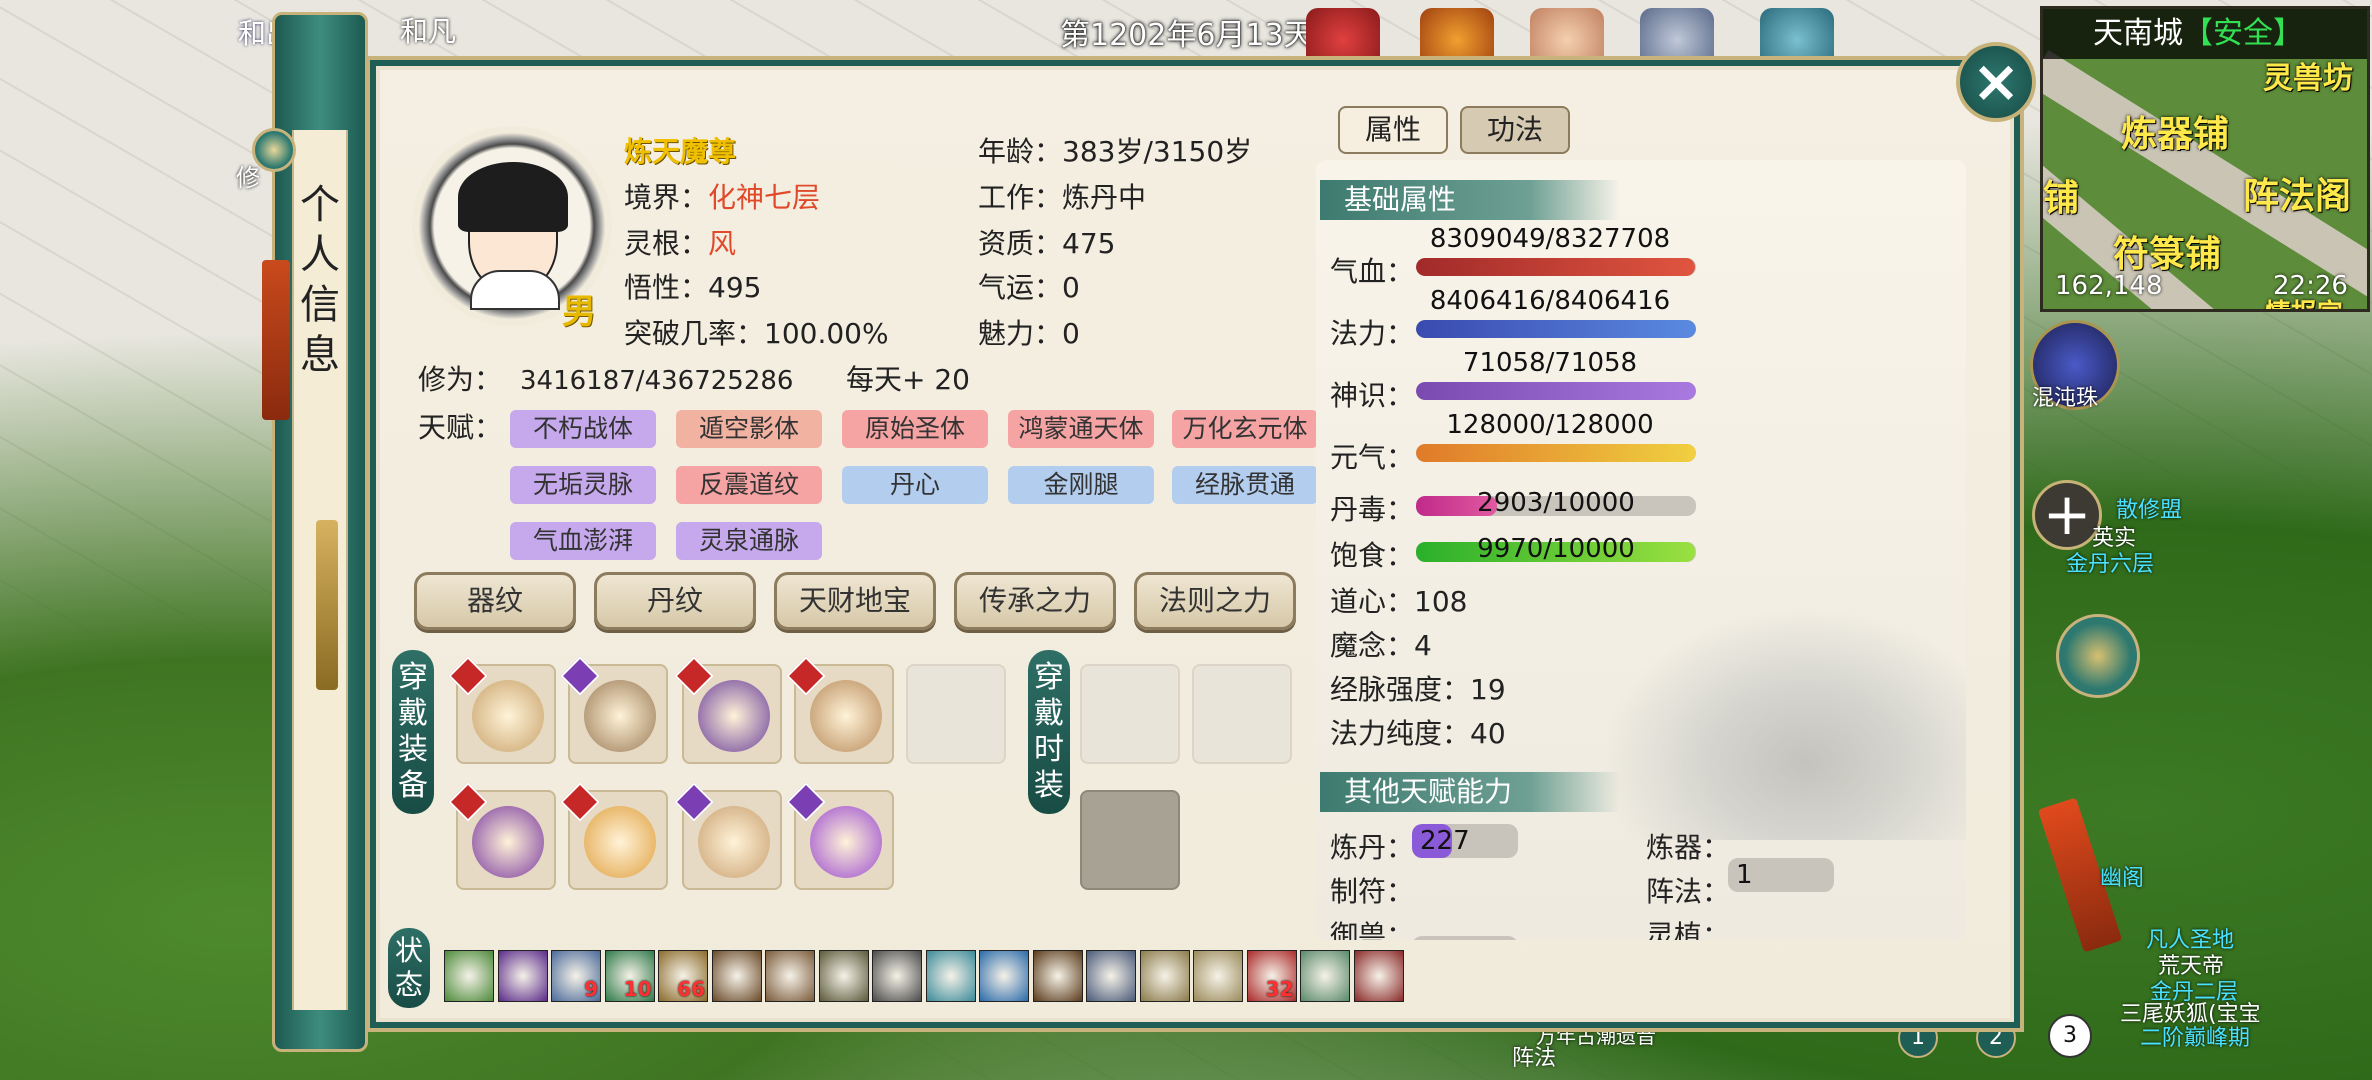 This screenshot has height=1080, width=2372. Describe the element at coordinates (734, 842) in the screenshot. I see `ring-icon` at that location.